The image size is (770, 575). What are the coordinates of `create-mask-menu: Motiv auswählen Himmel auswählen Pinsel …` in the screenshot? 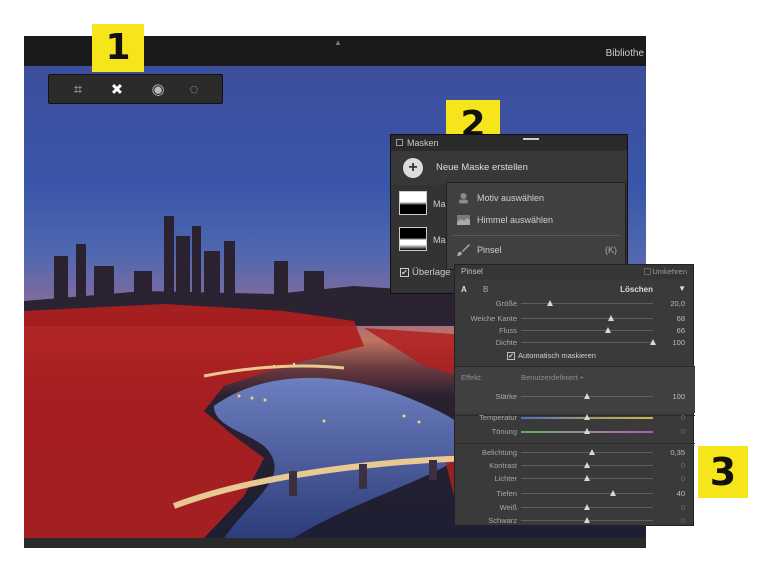 It's located at (536, 226).